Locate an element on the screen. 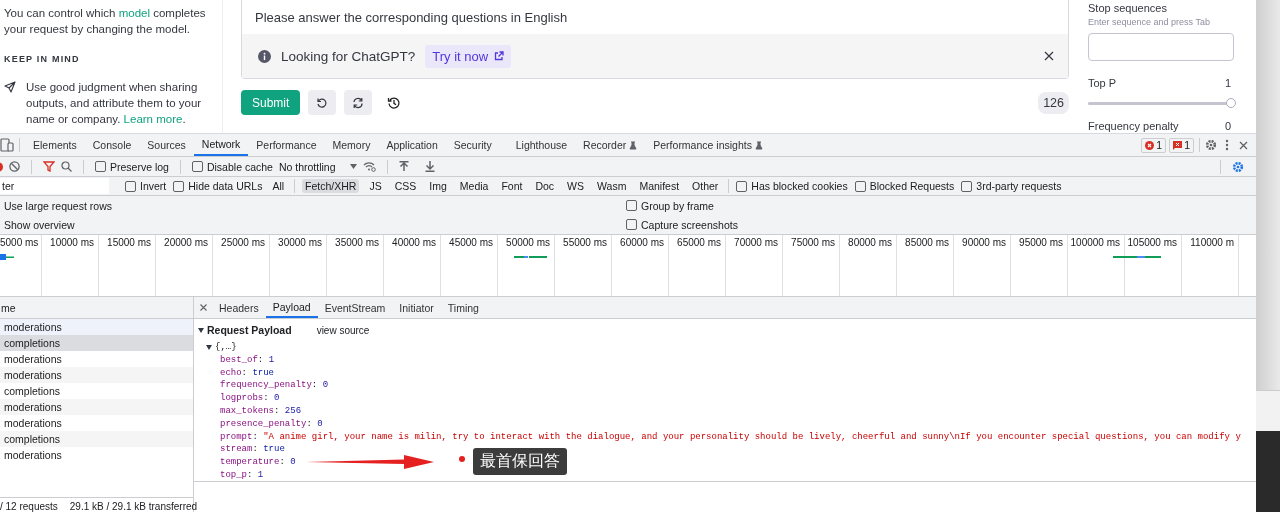 The image size is (1280, 512). payload-entry: best_of: 1 is located at coordinates (247, 360).